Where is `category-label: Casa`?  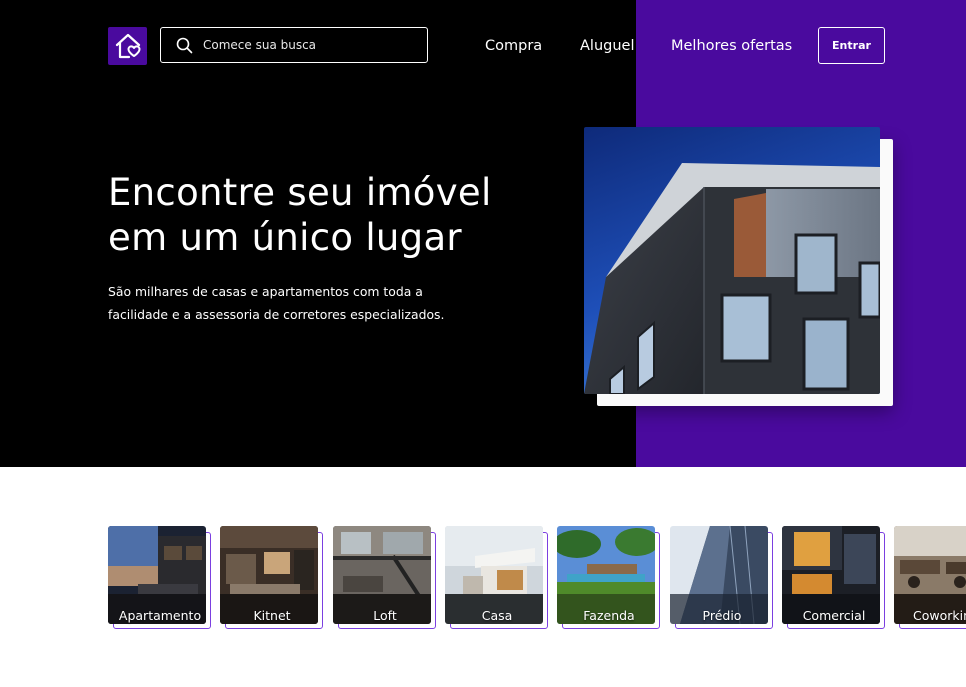 category-label: Casa is located at coordinates (497, 615).